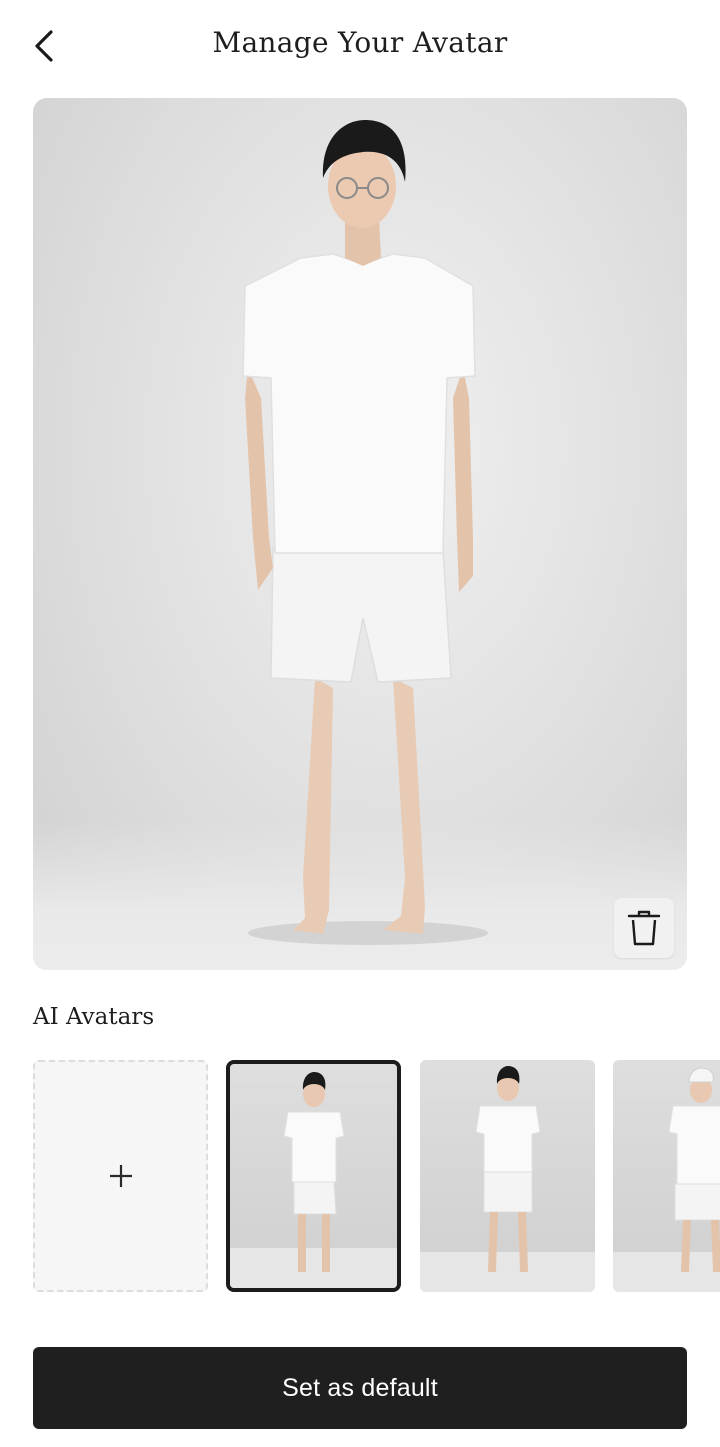 Image resolution: width=720 pixels, height=1447 pixels. Describe the element at coordinates (360, 42) in the screenshot. I see `page-title: Manage Your Avatar` at that location.